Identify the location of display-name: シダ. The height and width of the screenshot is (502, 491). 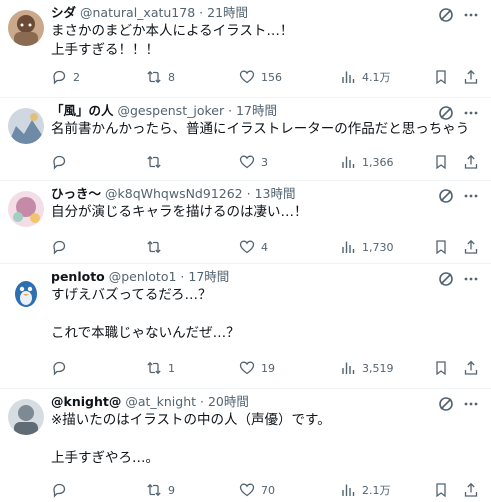
(63, 12).